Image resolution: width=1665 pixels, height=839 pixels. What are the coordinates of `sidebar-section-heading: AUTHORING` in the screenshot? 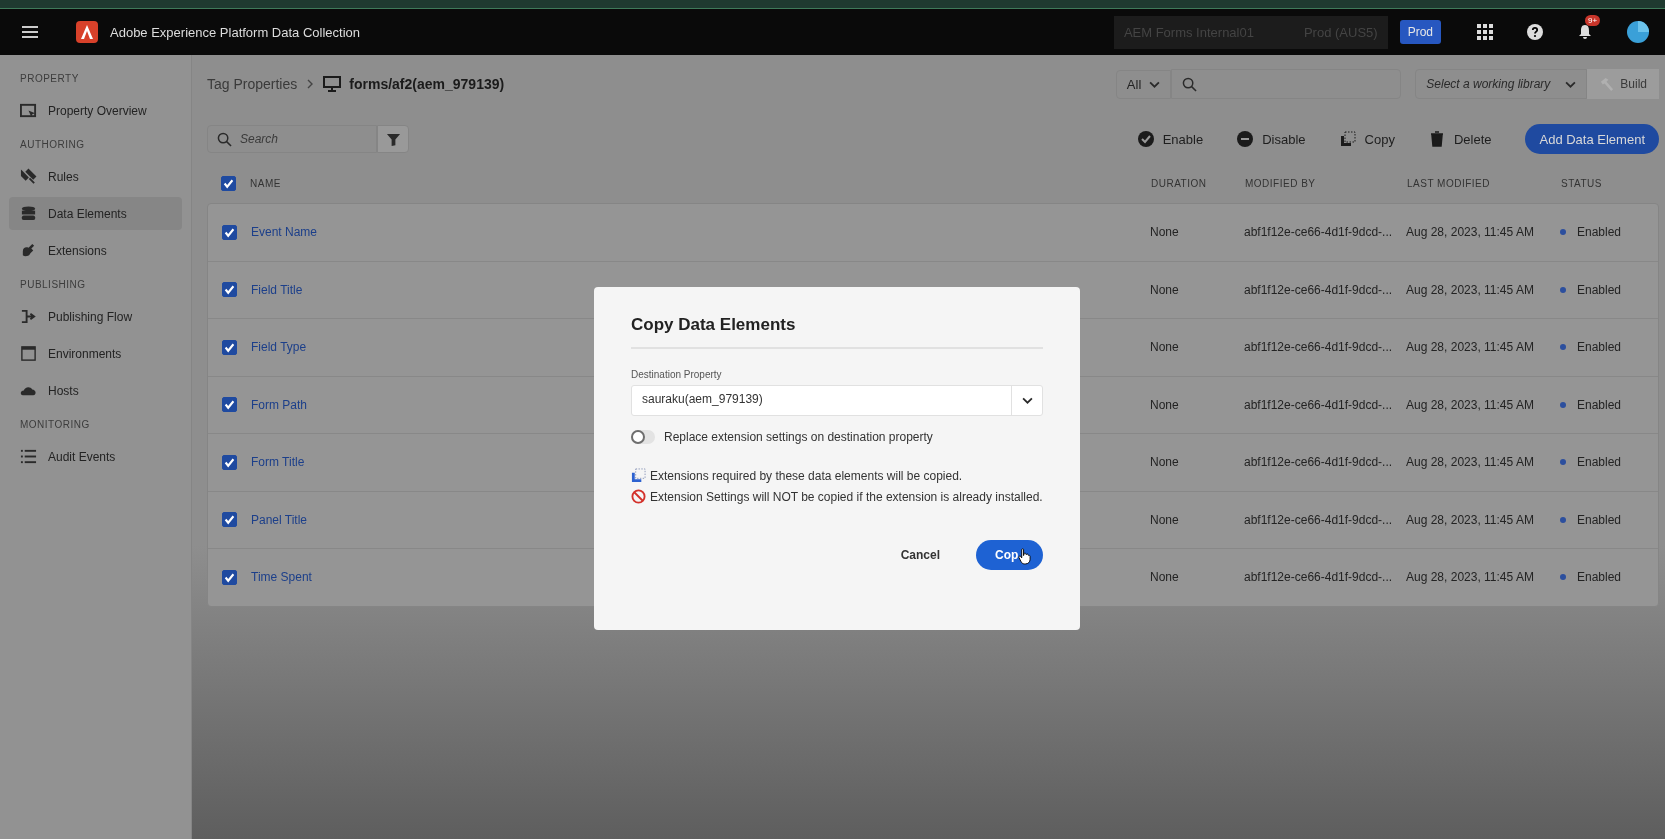 It's located at (52, 145).